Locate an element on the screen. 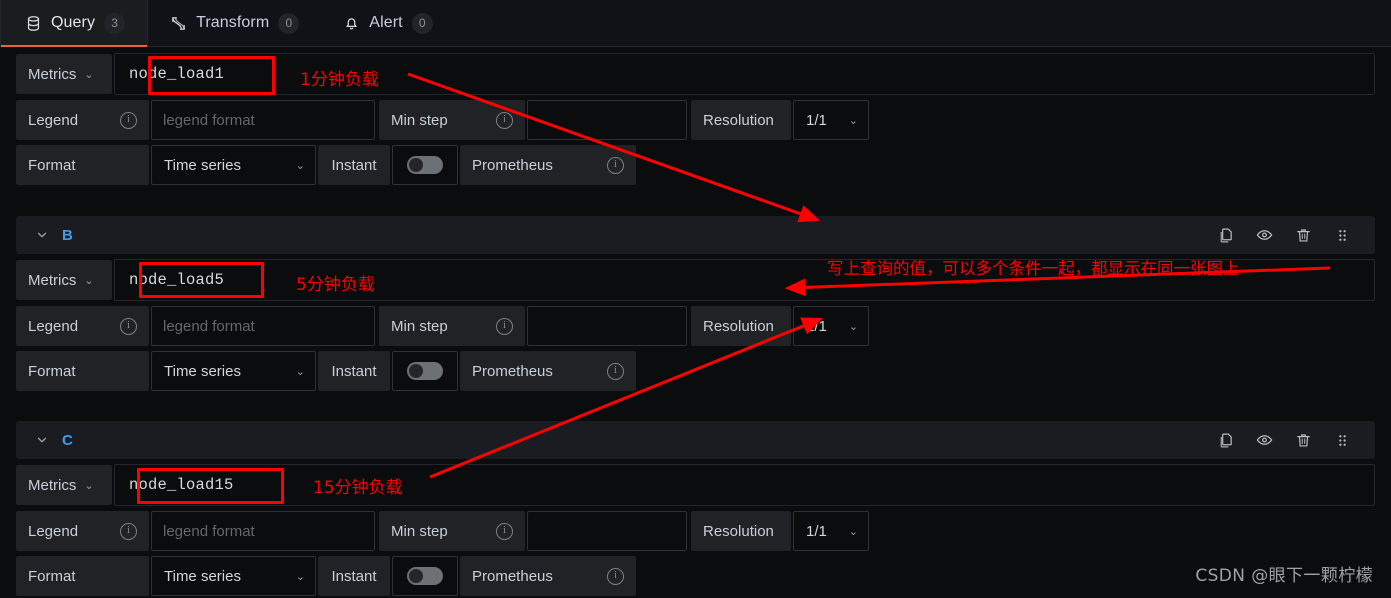 The height and width of the screenshot is (598, 1391). legend-format-input-c: legend format is located at coordinates (263, 531).